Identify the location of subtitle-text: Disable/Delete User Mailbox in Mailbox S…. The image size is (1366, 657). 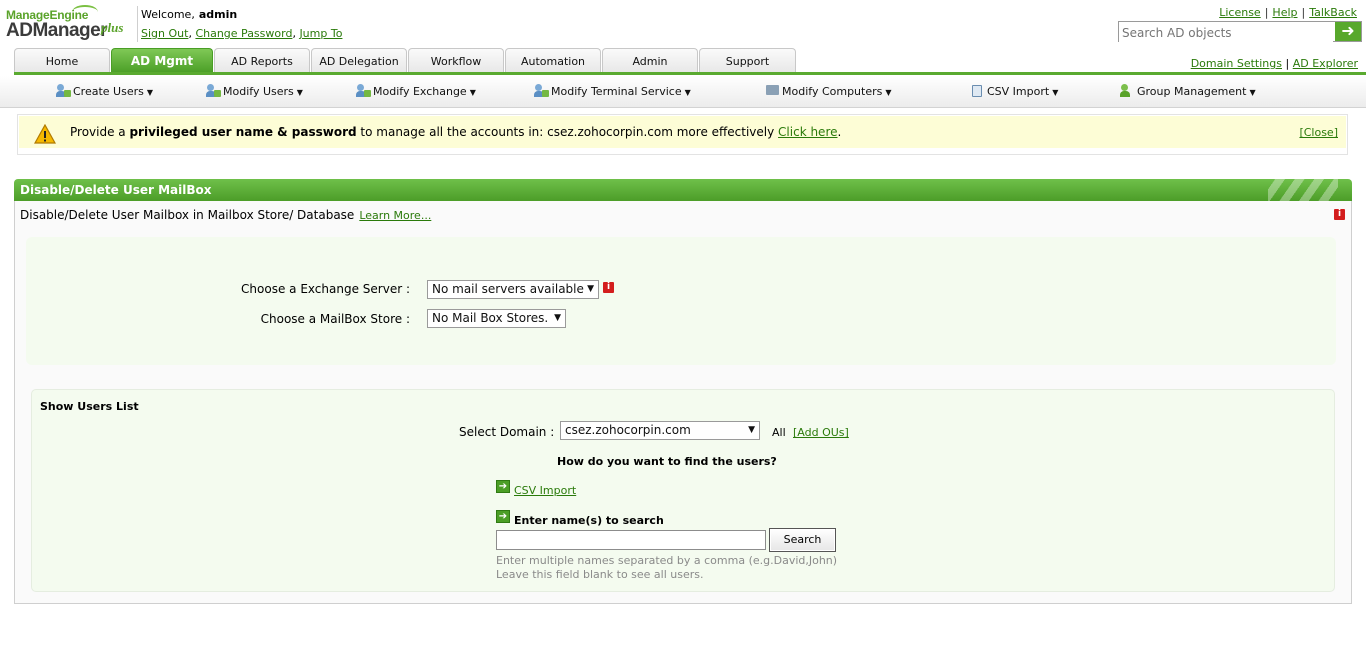
(187, 215).